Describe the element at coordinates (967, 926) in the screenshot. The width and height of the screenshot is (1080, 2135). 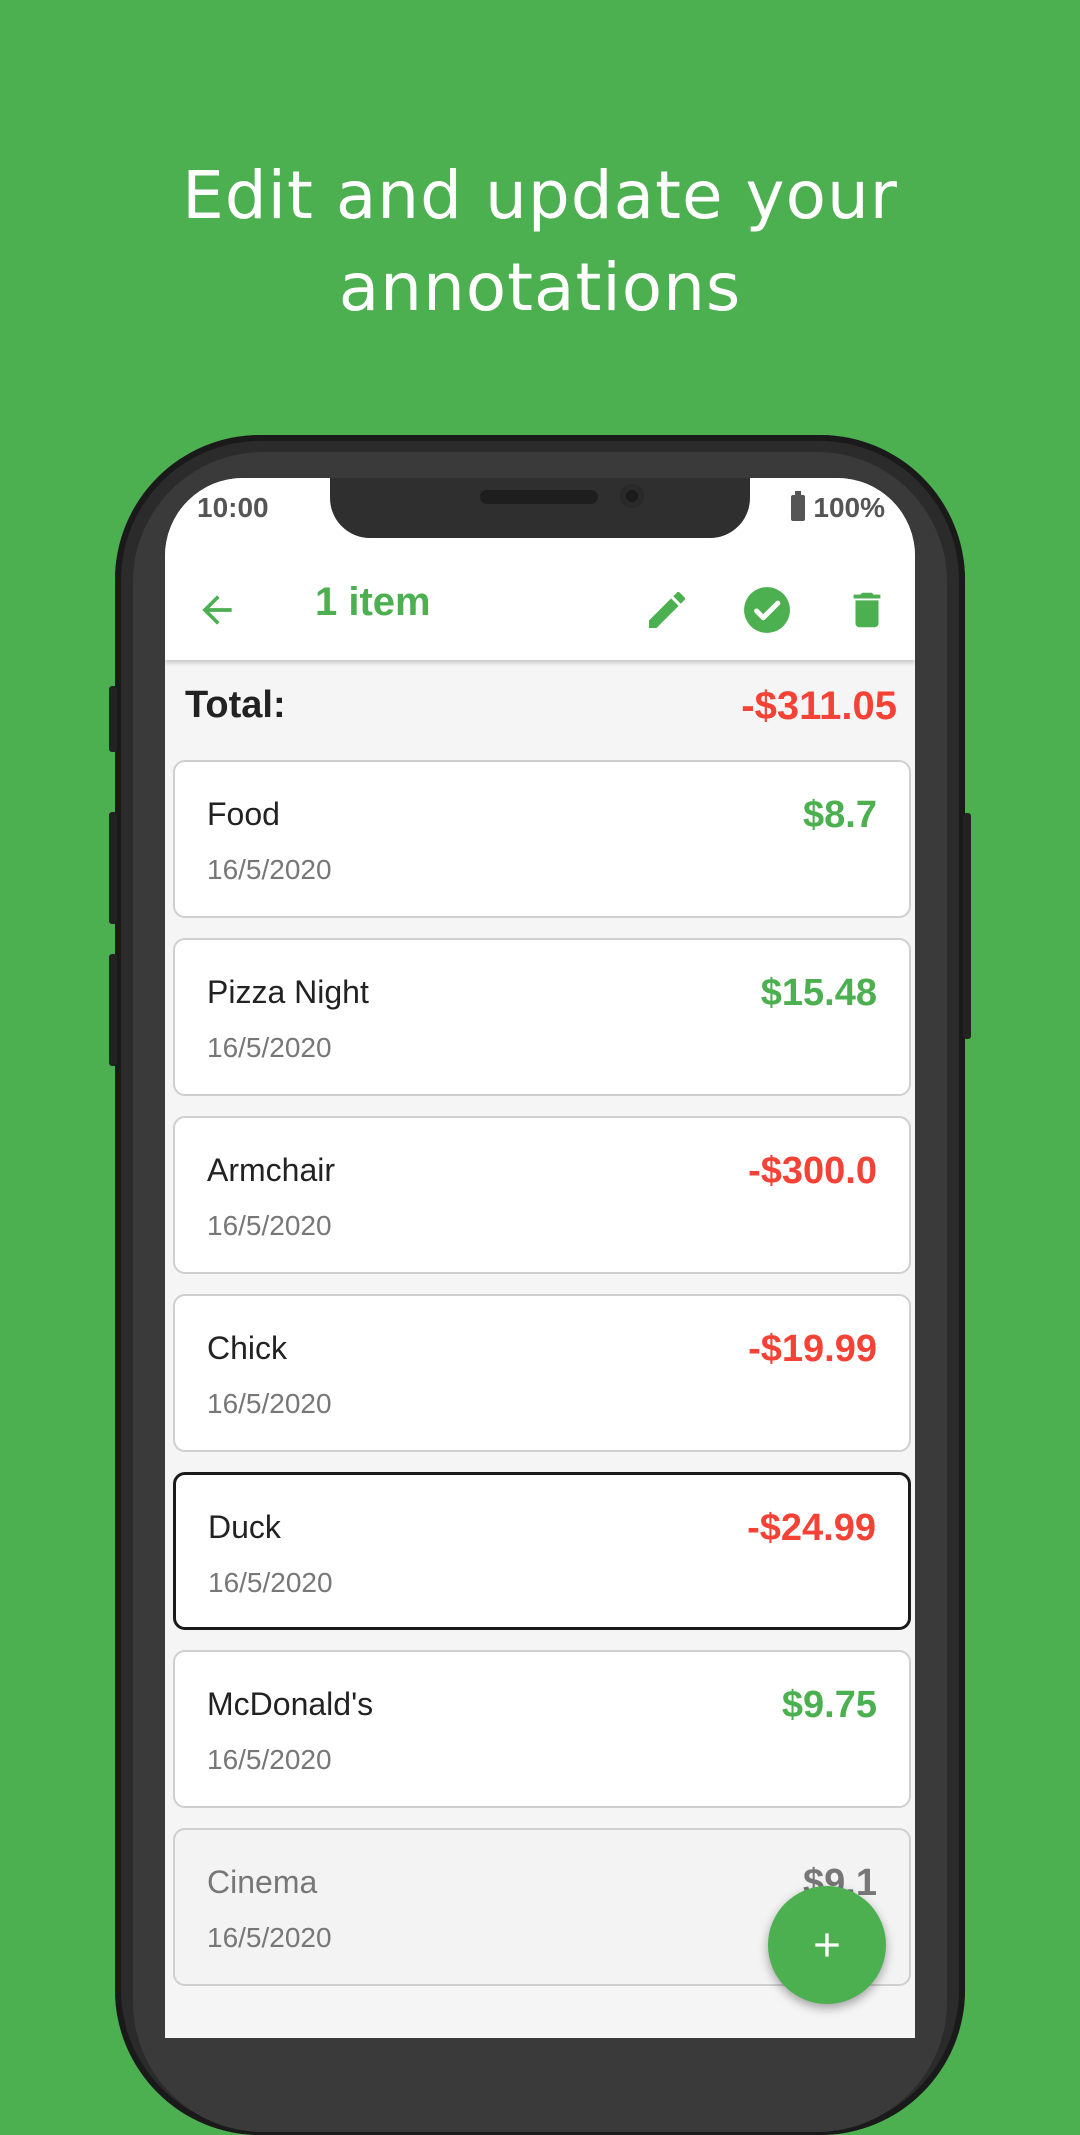
I see `phone-power-button` at that location.